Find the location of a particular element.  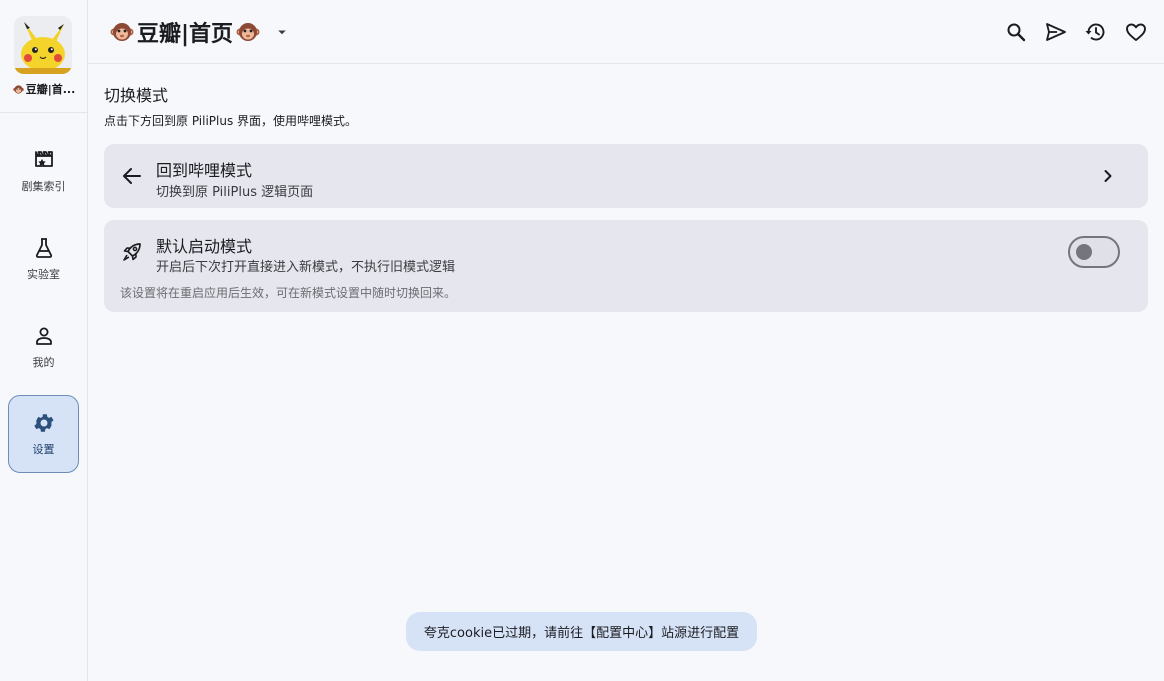

gear-icon is located at coordinates (43, 423).